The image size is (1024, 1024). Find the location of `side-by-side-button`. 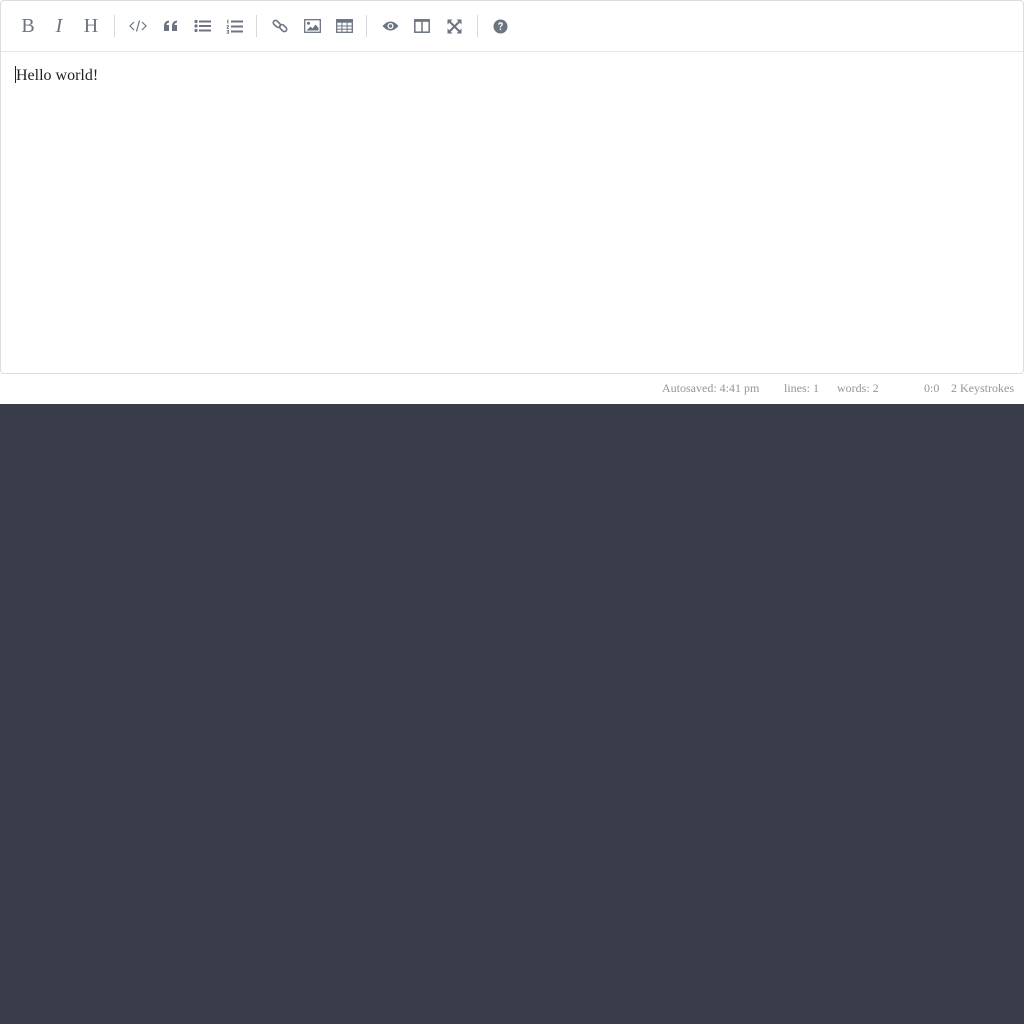

side-by-side-button is located at coordinates (422, 26).